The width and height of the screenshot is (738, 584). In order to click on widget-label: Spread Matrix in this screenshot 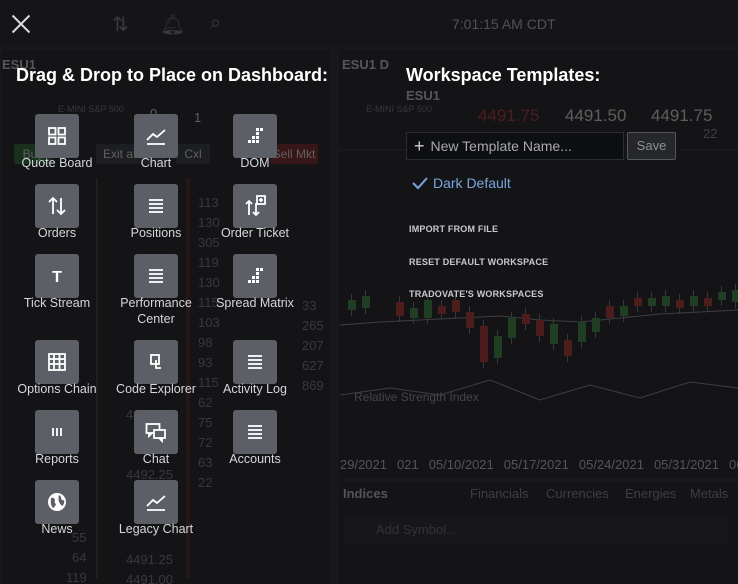, I will do `click(255, 303)`.